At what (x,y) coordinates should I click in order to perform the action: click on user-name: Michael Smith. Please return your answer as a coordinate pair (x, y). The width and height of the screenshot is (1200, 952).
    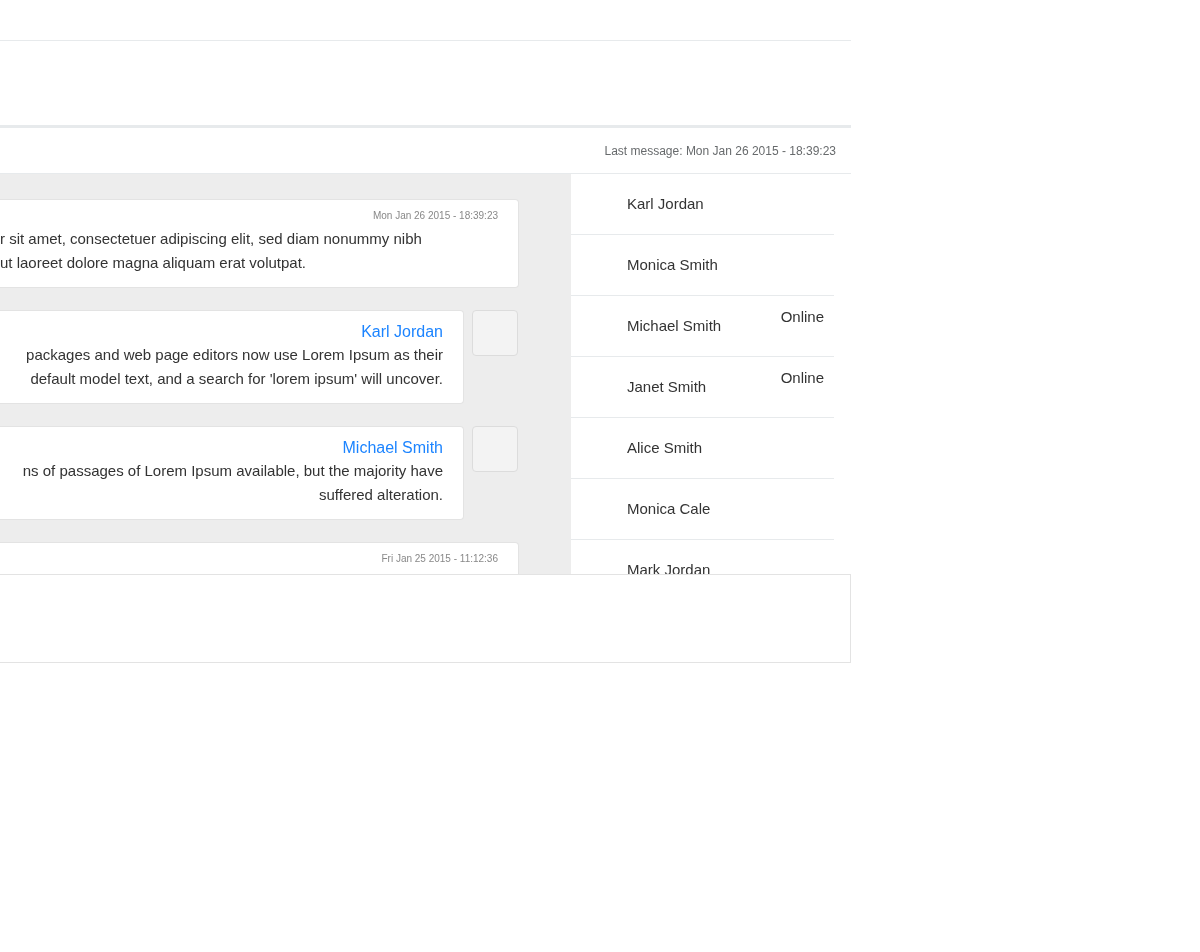
    Looking at the image, I should click on (674, 325).